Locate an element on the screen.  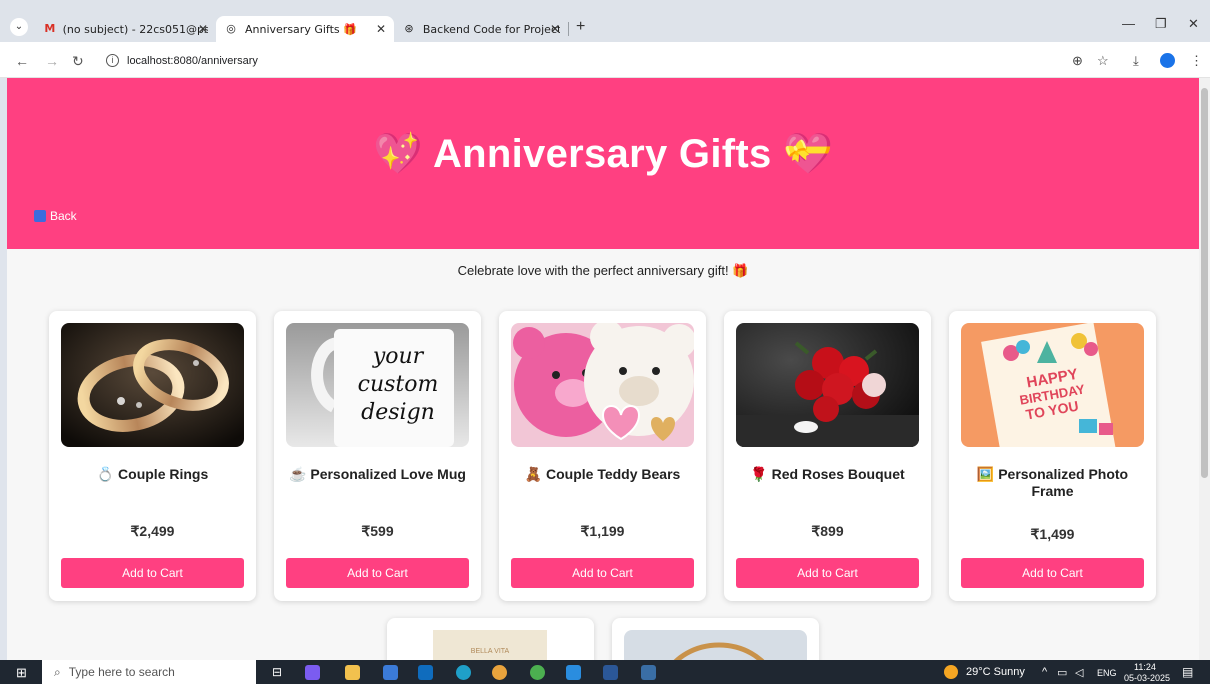
edge-icon is located at coordinates (463, 672).